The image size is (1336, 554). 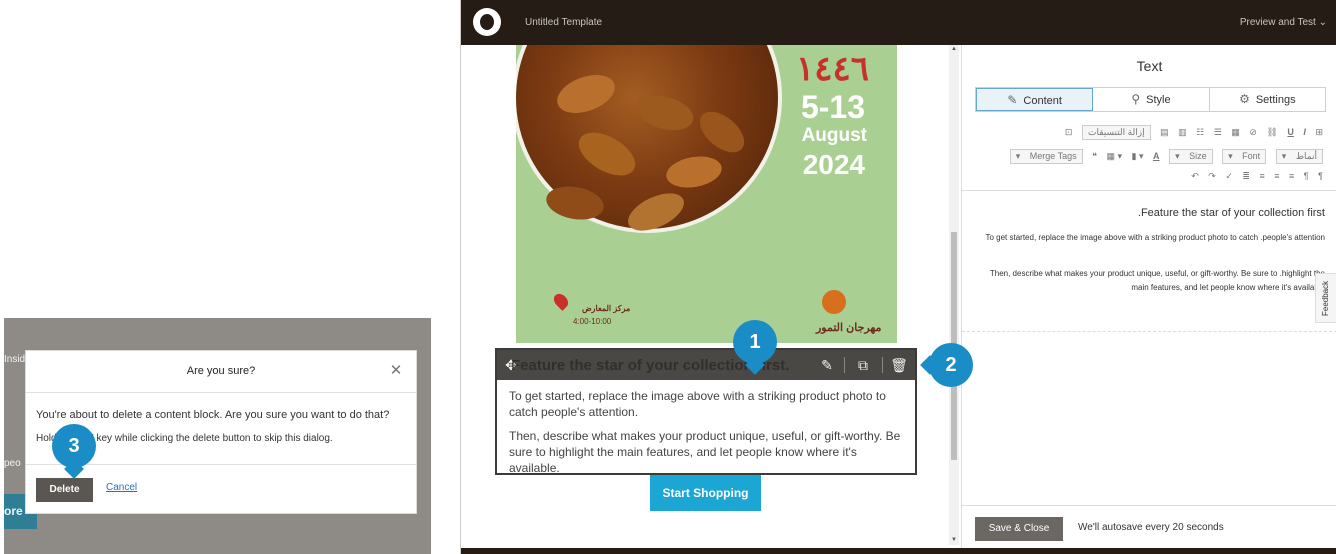 What do you see at coordinates (592, 321) in the screenshot?
I see `poster-hours: 4:00-10:00` at bounding box center [592, 321].